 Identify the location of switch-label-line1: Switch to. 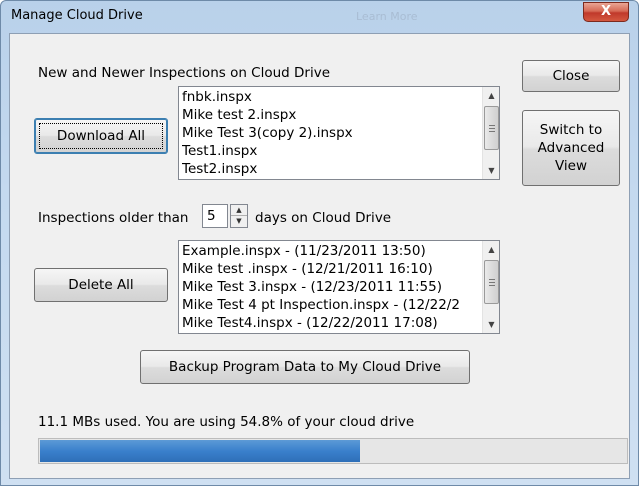
(571, 130).